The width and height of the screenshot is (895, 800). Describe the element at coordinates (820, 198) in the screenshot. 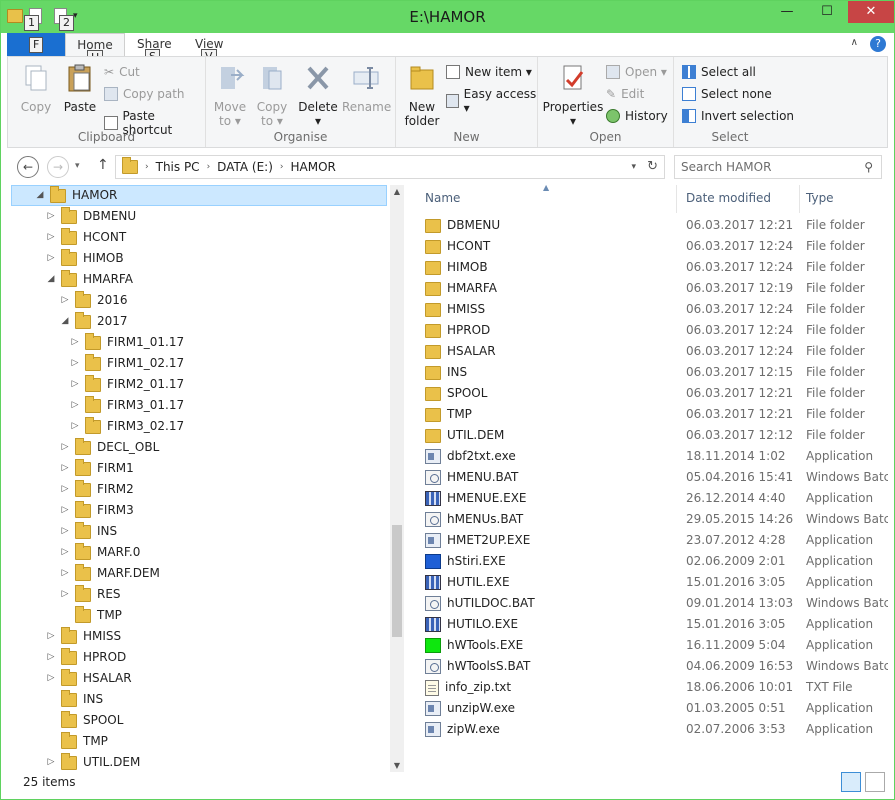

I see `column-type: Type` at that location.